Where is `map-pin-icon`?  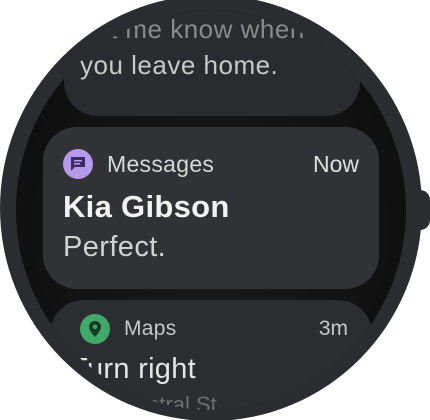 map-pin-icon is located at coordinates (95, 329).